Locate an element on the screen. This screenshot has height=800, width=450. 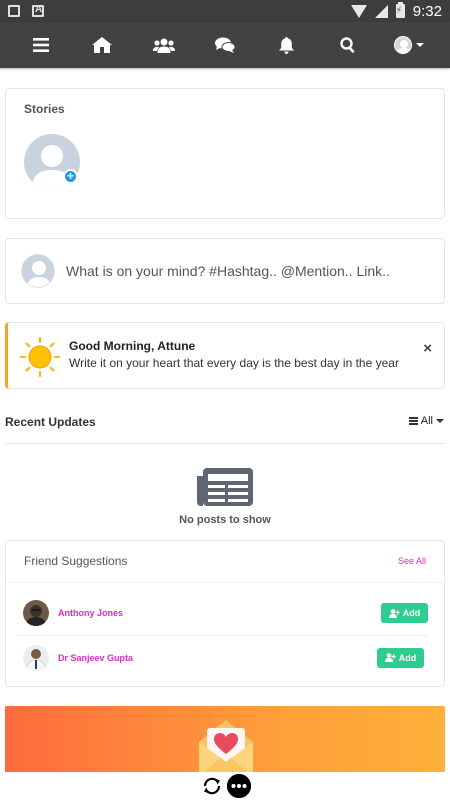
stories-title: Stories is located at coordinates (44, 109).